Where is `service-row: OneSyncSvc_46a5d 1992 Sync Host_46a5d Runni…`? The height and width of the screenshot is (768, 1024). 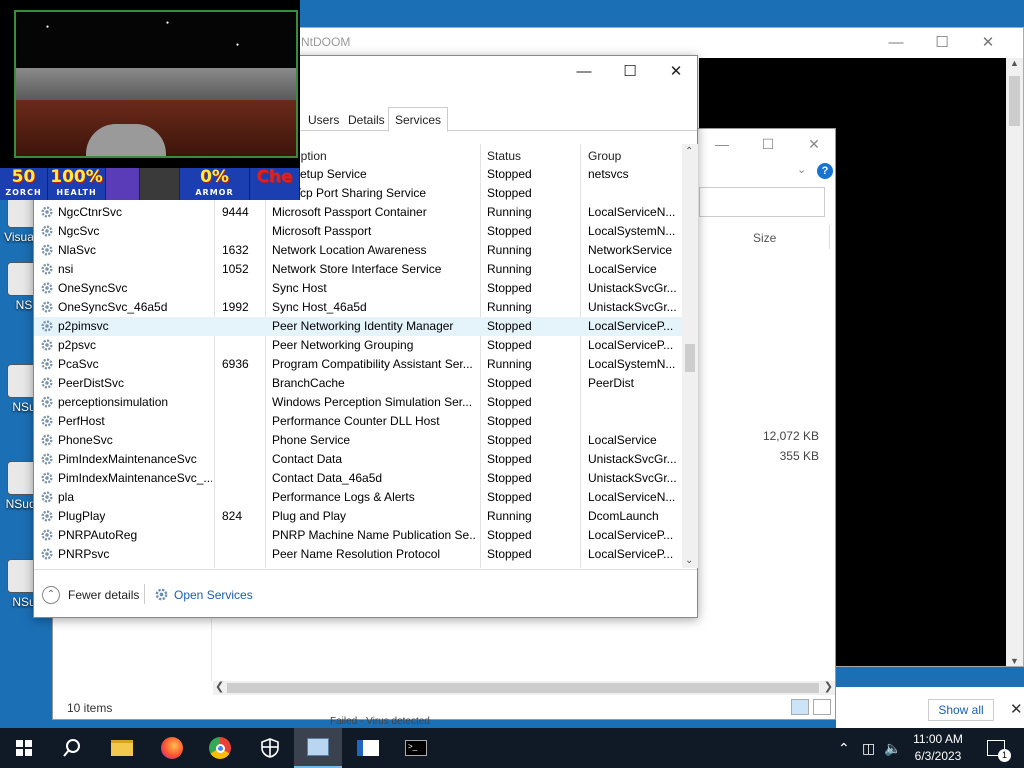 service-row: OneSyncSvc_46a5d 1992 Sync Host_46a5d Runni… is located at coordinates (358, 307).